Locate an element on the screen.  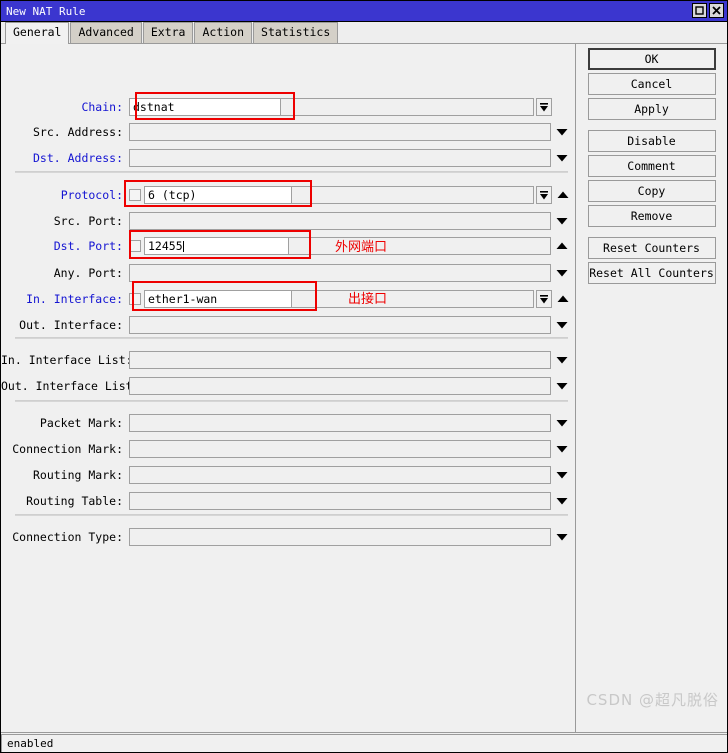
watermark: CSDN @超凡脱俗 is located at coordinates (652, 700).